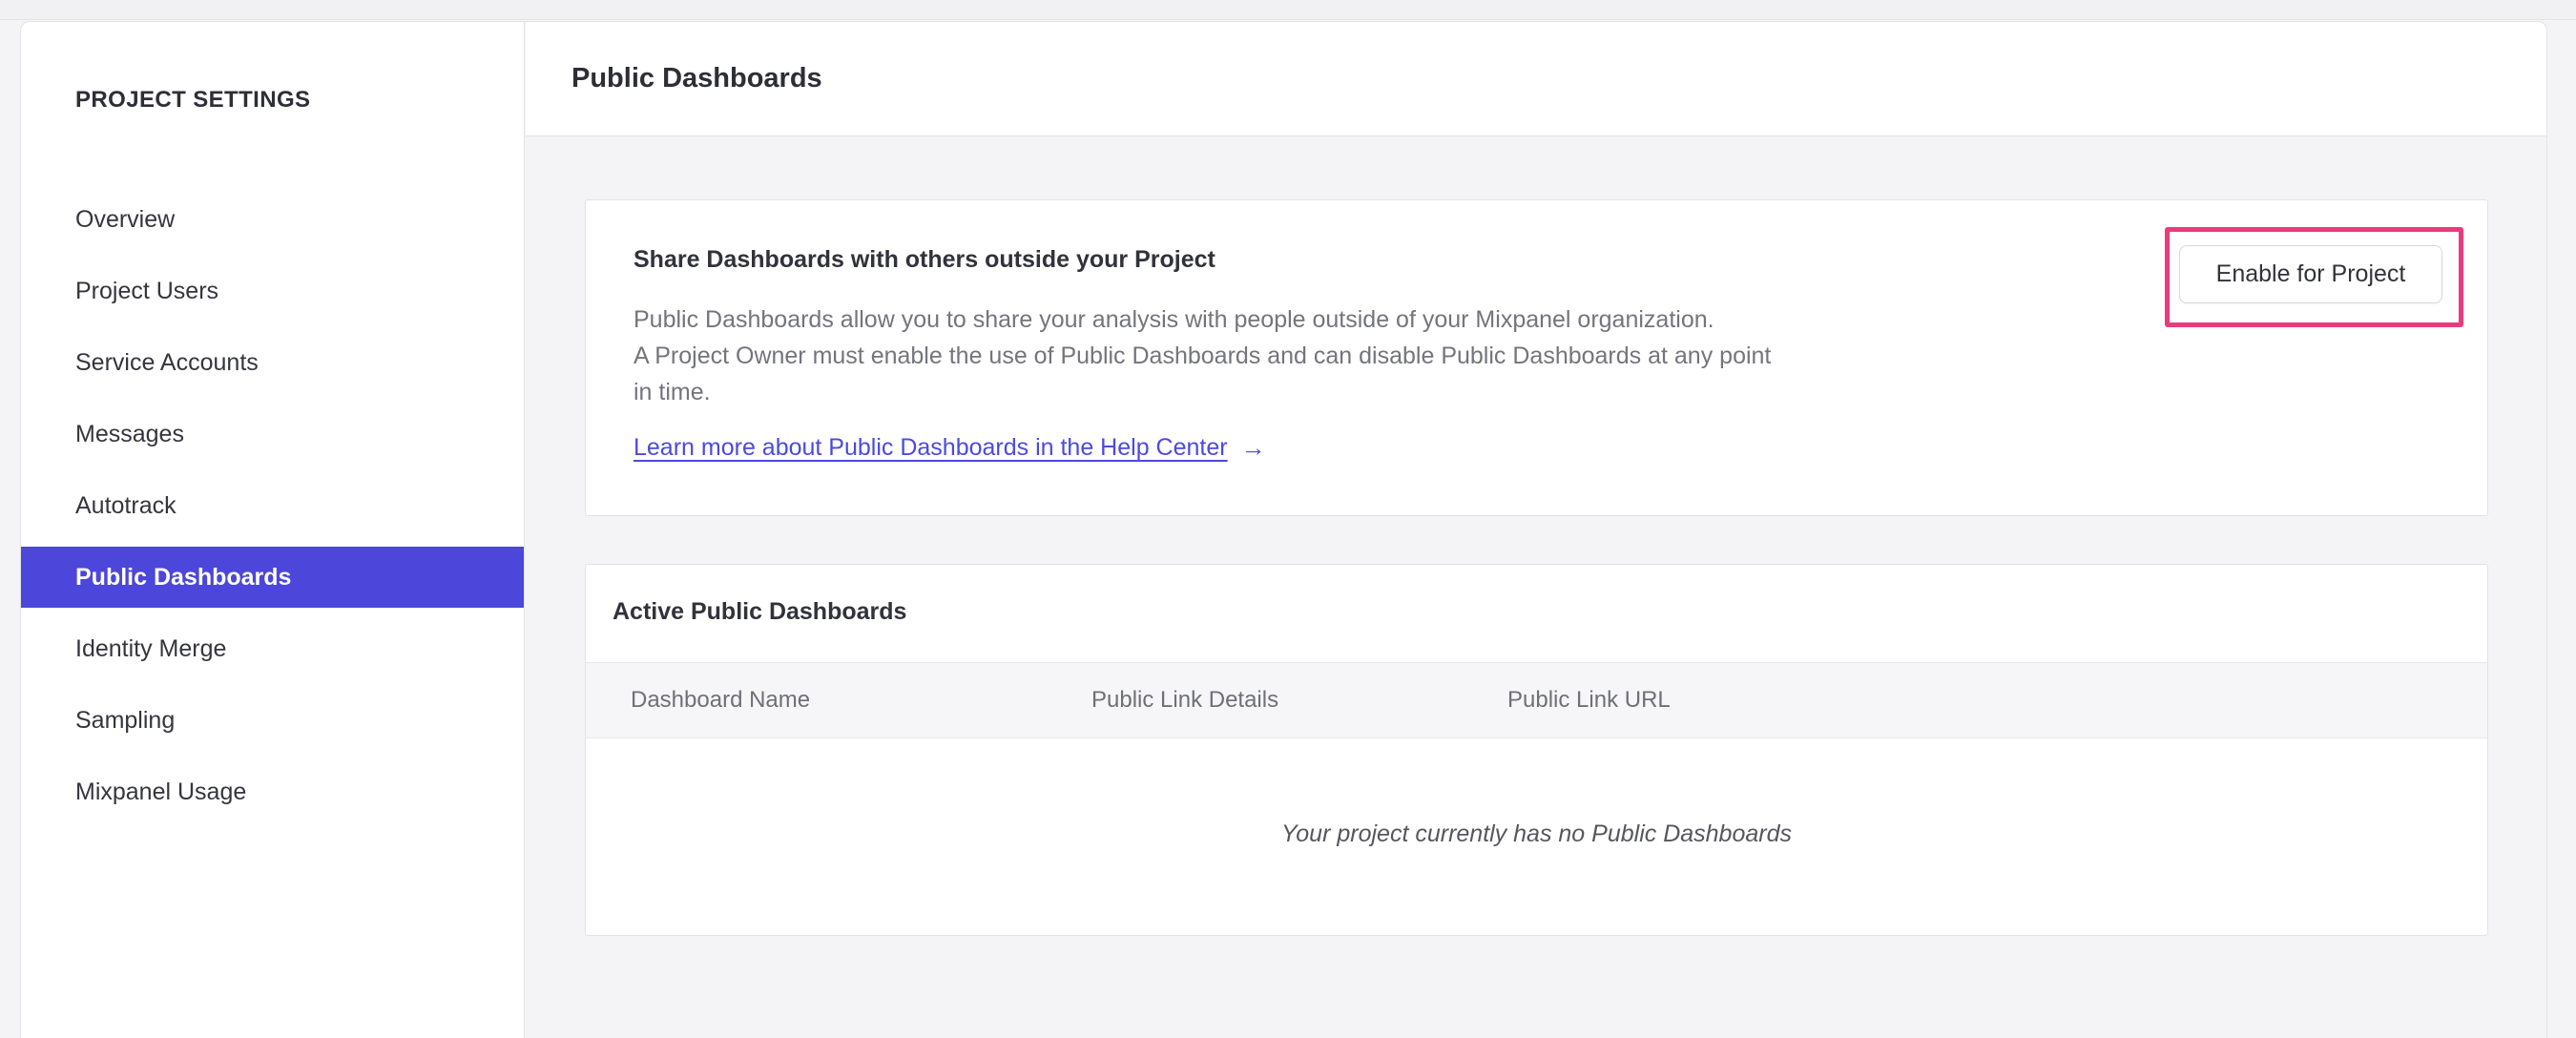 Image resolution: width=2576 pixels, height=1038 pixels. I want to click on sidebar-item-service-accounts: Service Accounts, so click(272, 363).